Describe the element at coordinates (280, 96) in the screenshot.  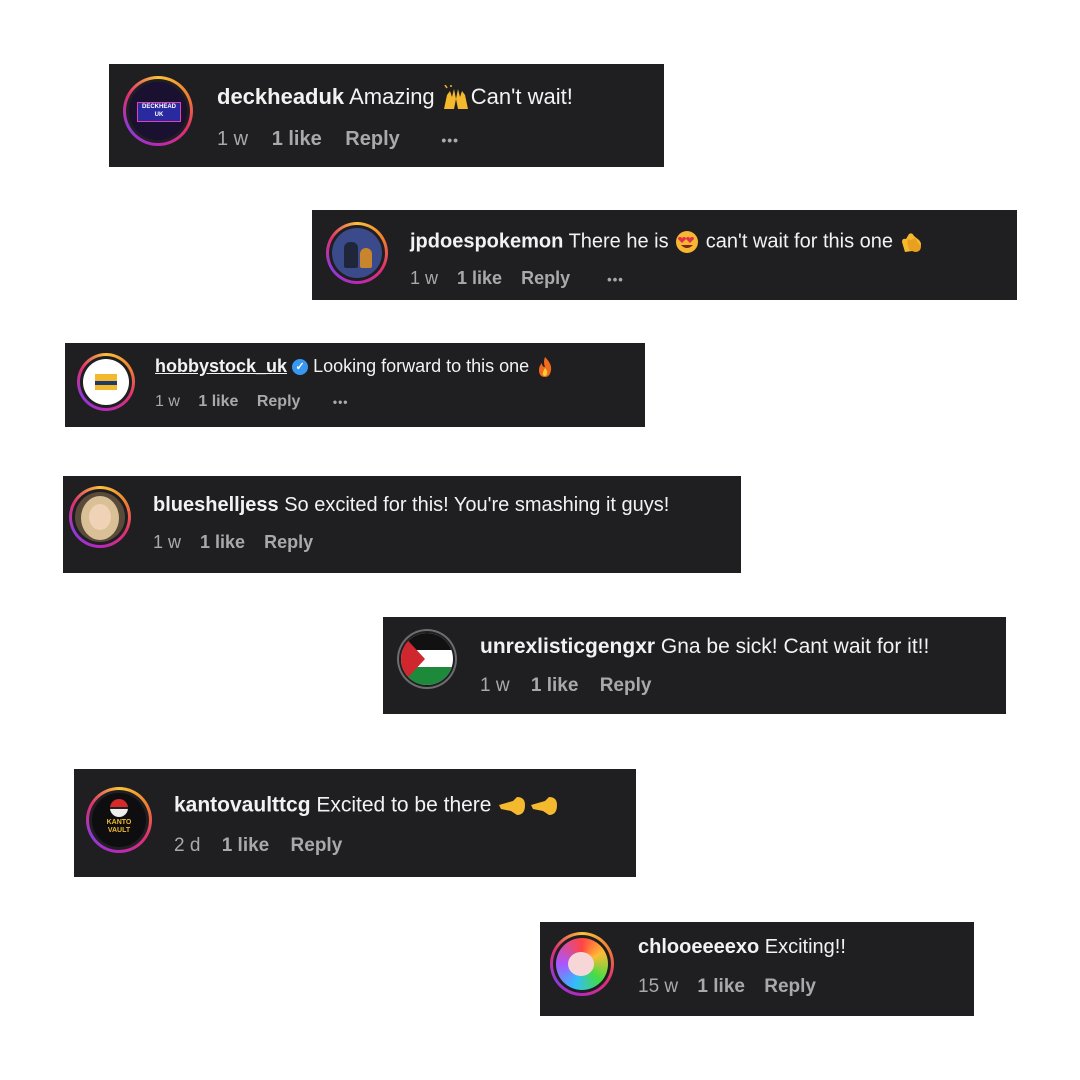
I see `comment-username: deckheaduk` at that location.